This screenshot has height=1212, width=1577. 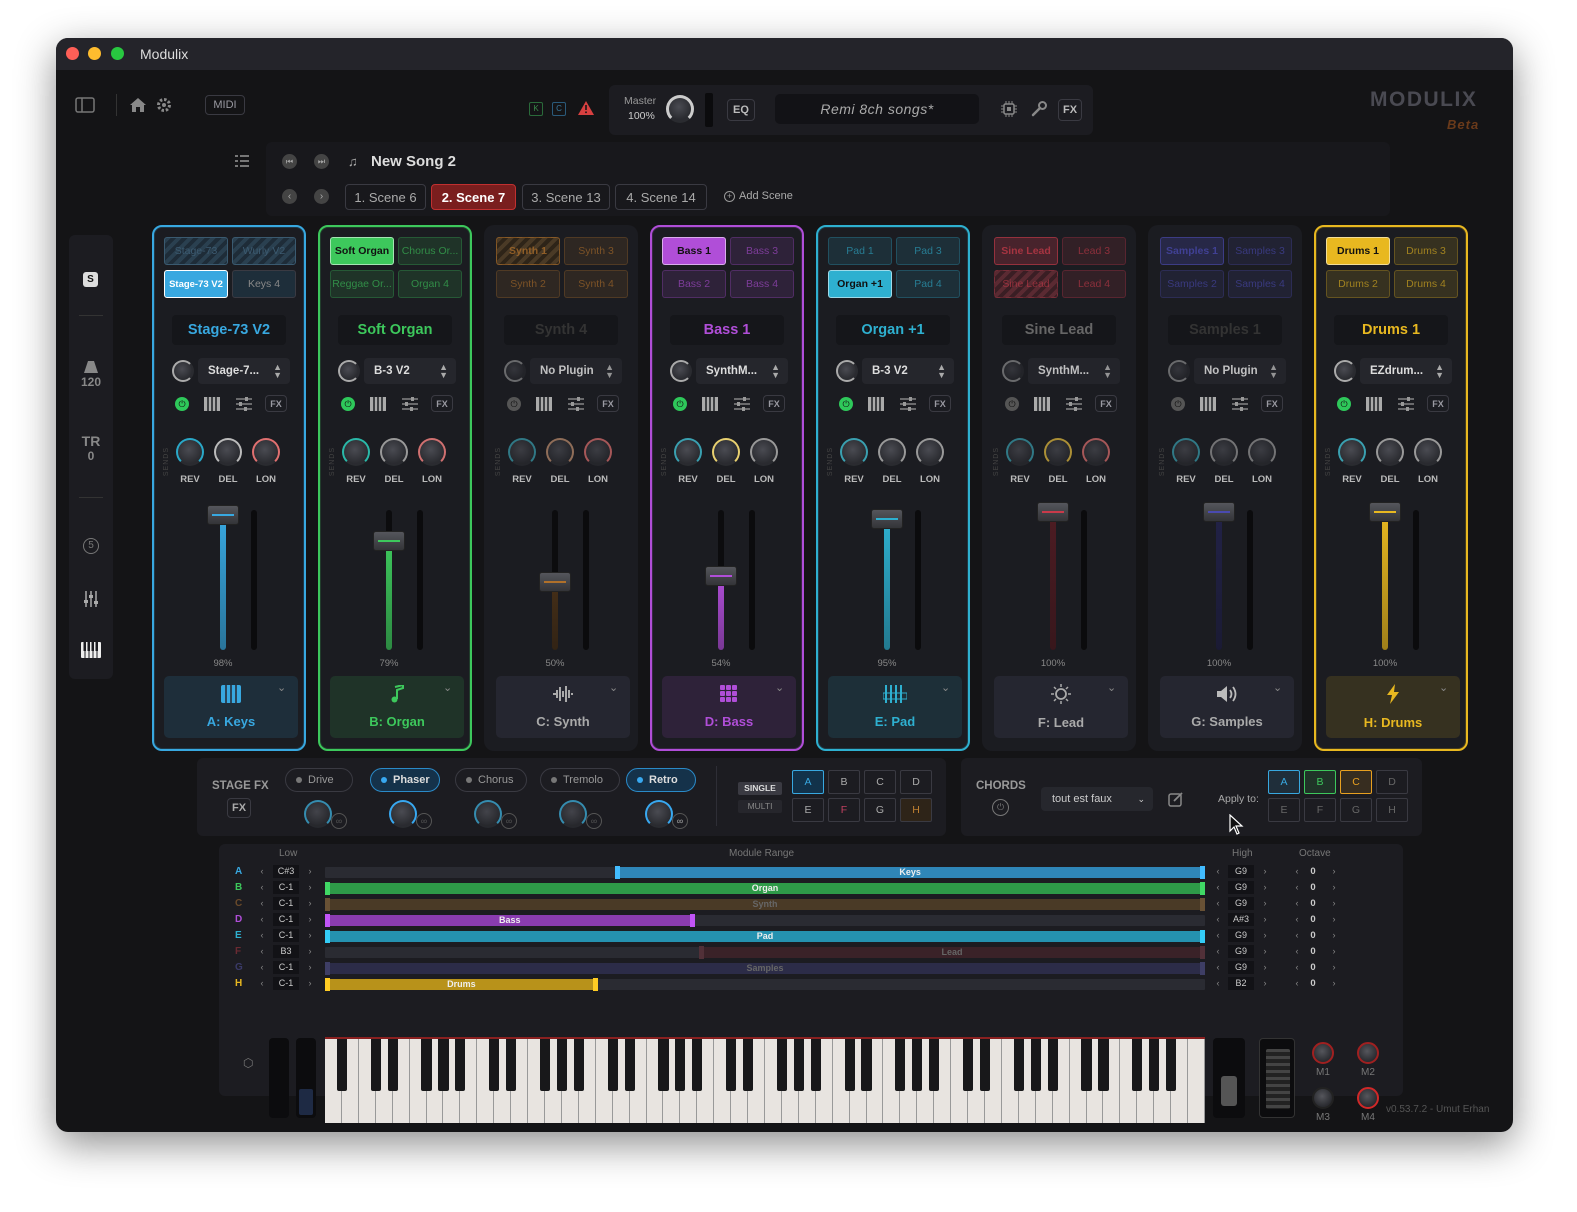 What do you see at coordinates (952, 952) in the screenshot?
I see `range-bar: Lead` at bounding box center [952, 952].